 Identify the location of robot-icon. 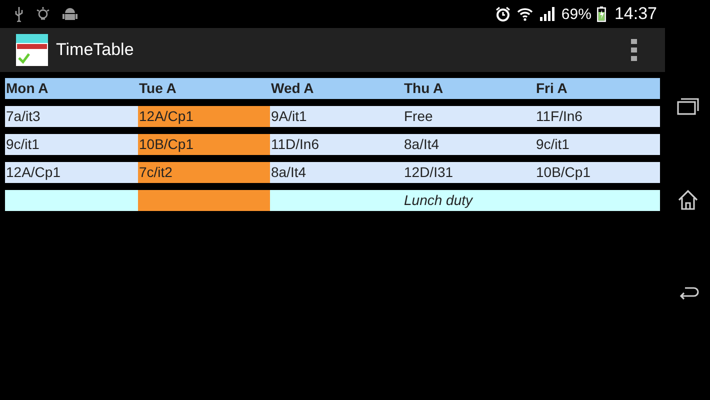
(70, 14).